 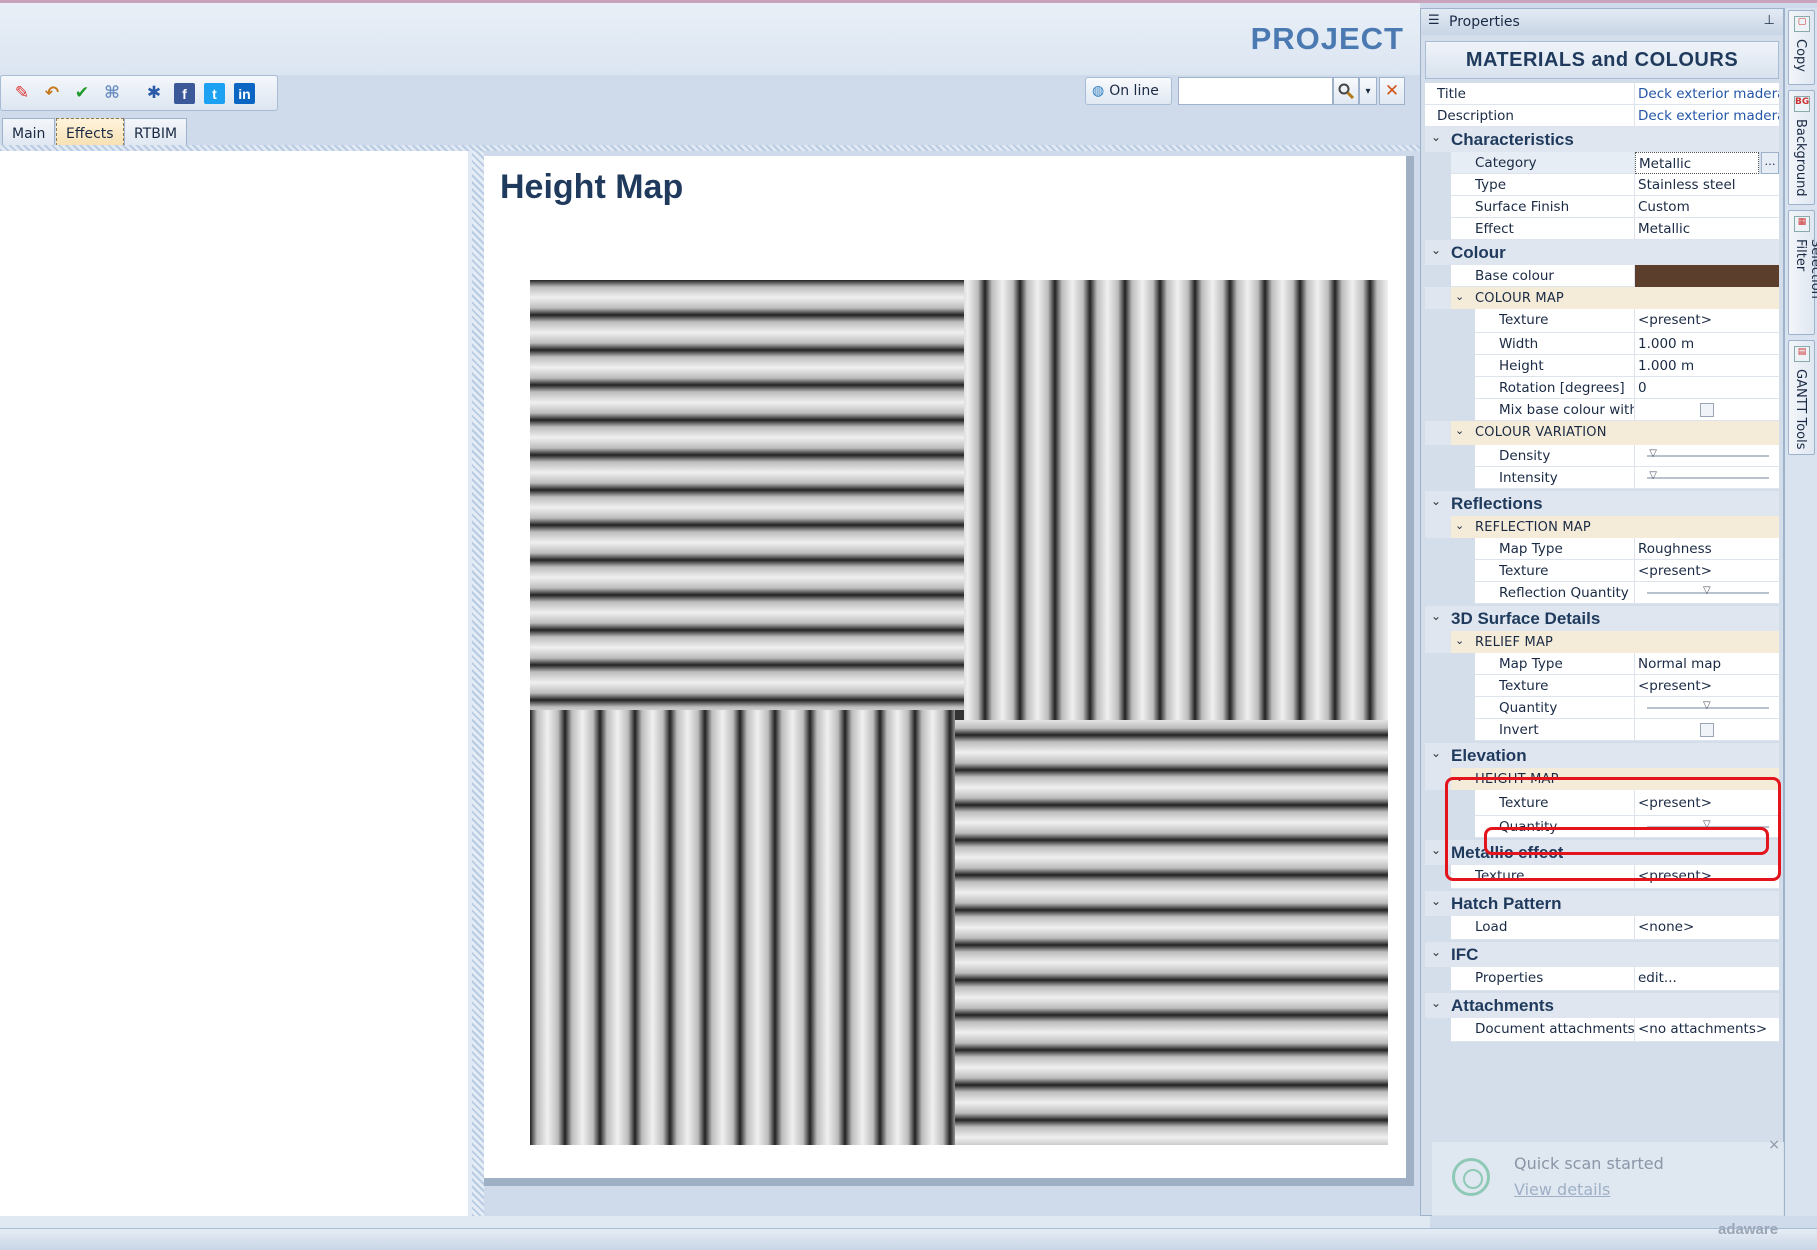 I want to click on property-row-description: Description Deck exterior madera en, so click(x=1602, y=116).